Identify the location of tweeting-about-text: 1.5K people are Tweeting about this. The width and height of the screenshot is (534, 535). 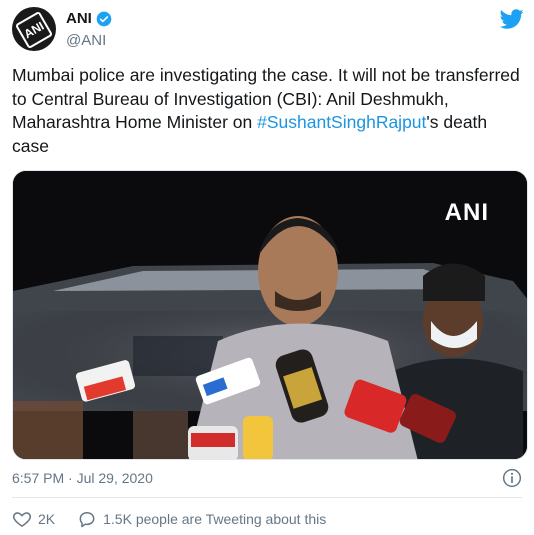
(215, 519).